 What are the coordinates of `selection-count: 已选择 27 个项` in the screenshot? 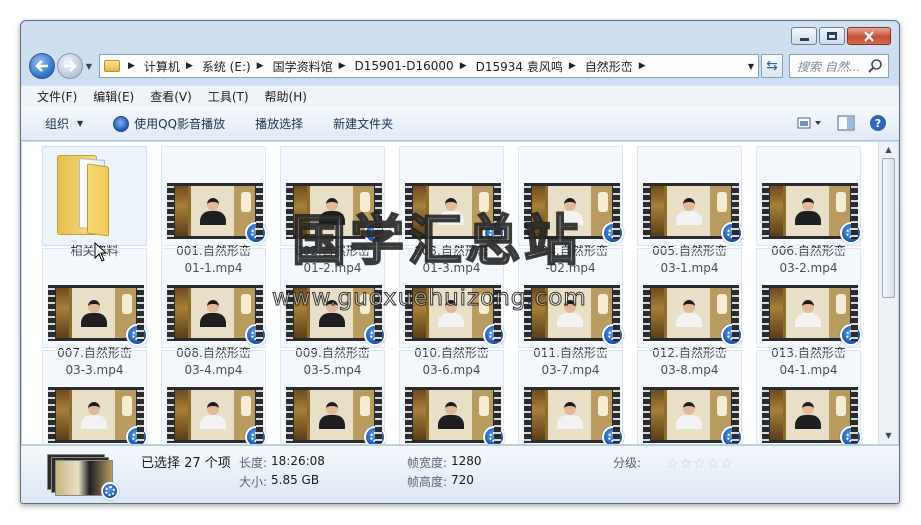 It's located at (186, 463).